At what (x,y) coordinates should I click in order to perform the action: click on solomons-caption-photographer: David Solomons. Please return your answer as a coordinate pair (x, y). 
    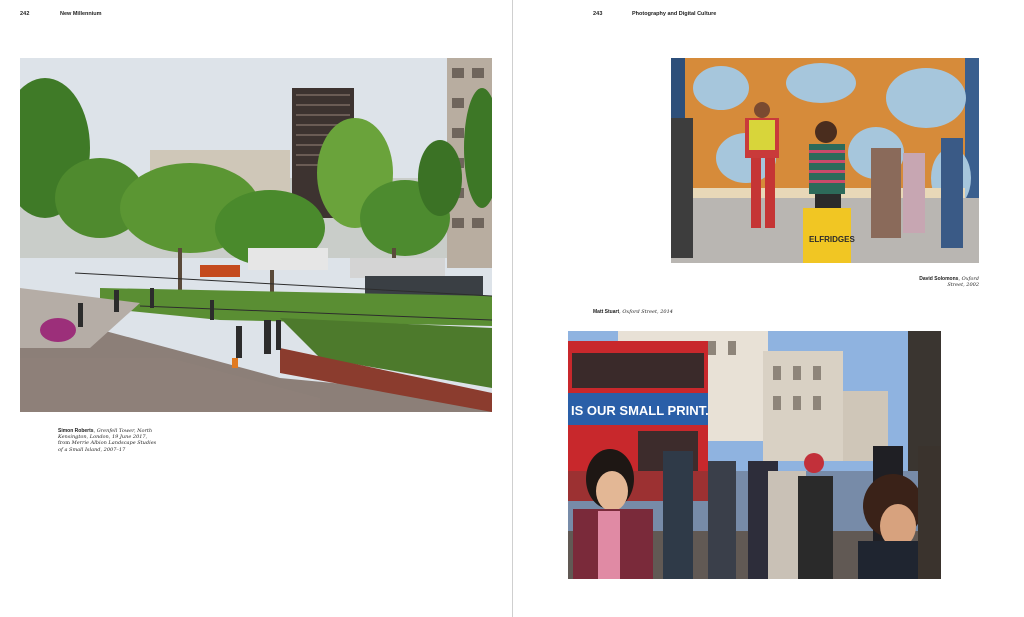
    Looking at the image, I should click on (939, 279).